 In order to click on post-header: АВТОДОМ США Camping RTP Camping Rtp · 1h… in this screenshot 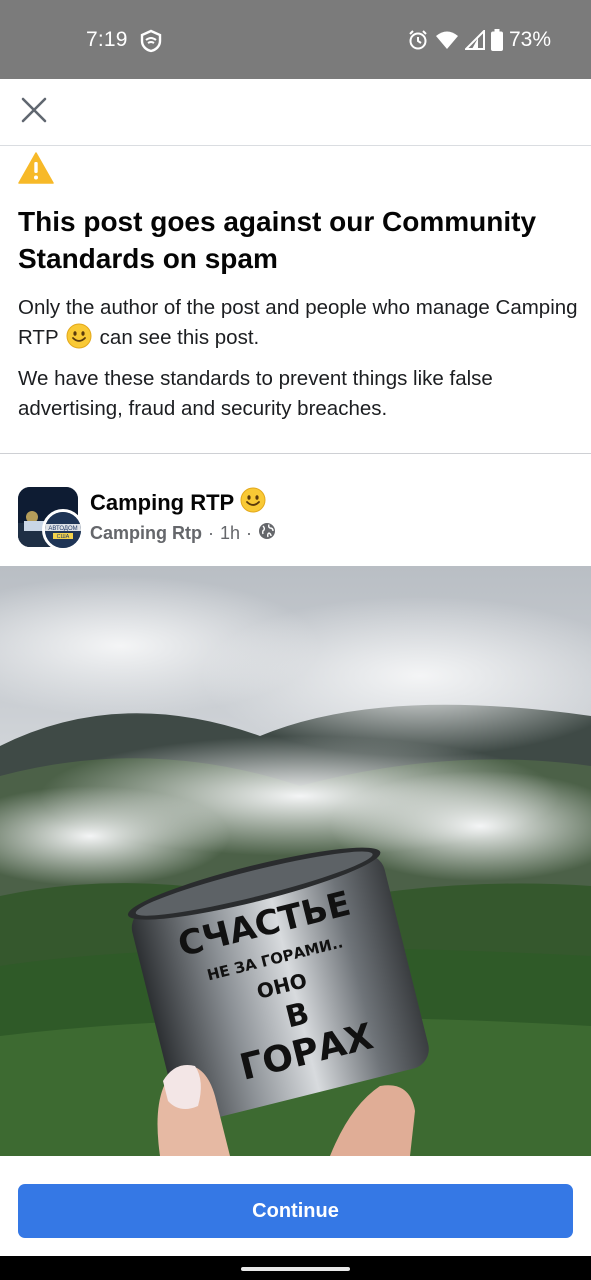, I will do `click(295, 510)`.